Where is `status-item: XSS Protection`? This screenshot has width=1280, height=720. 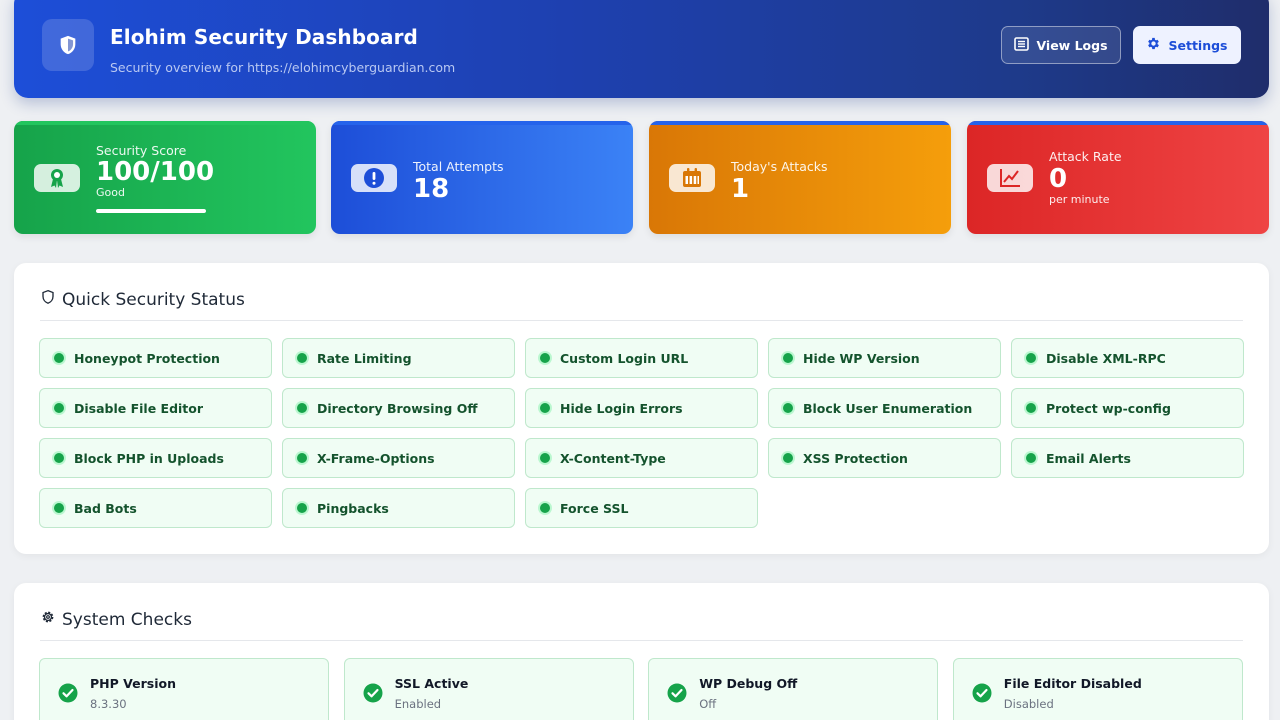 status-item: XSS Protection is located at coordinates (884, 458).